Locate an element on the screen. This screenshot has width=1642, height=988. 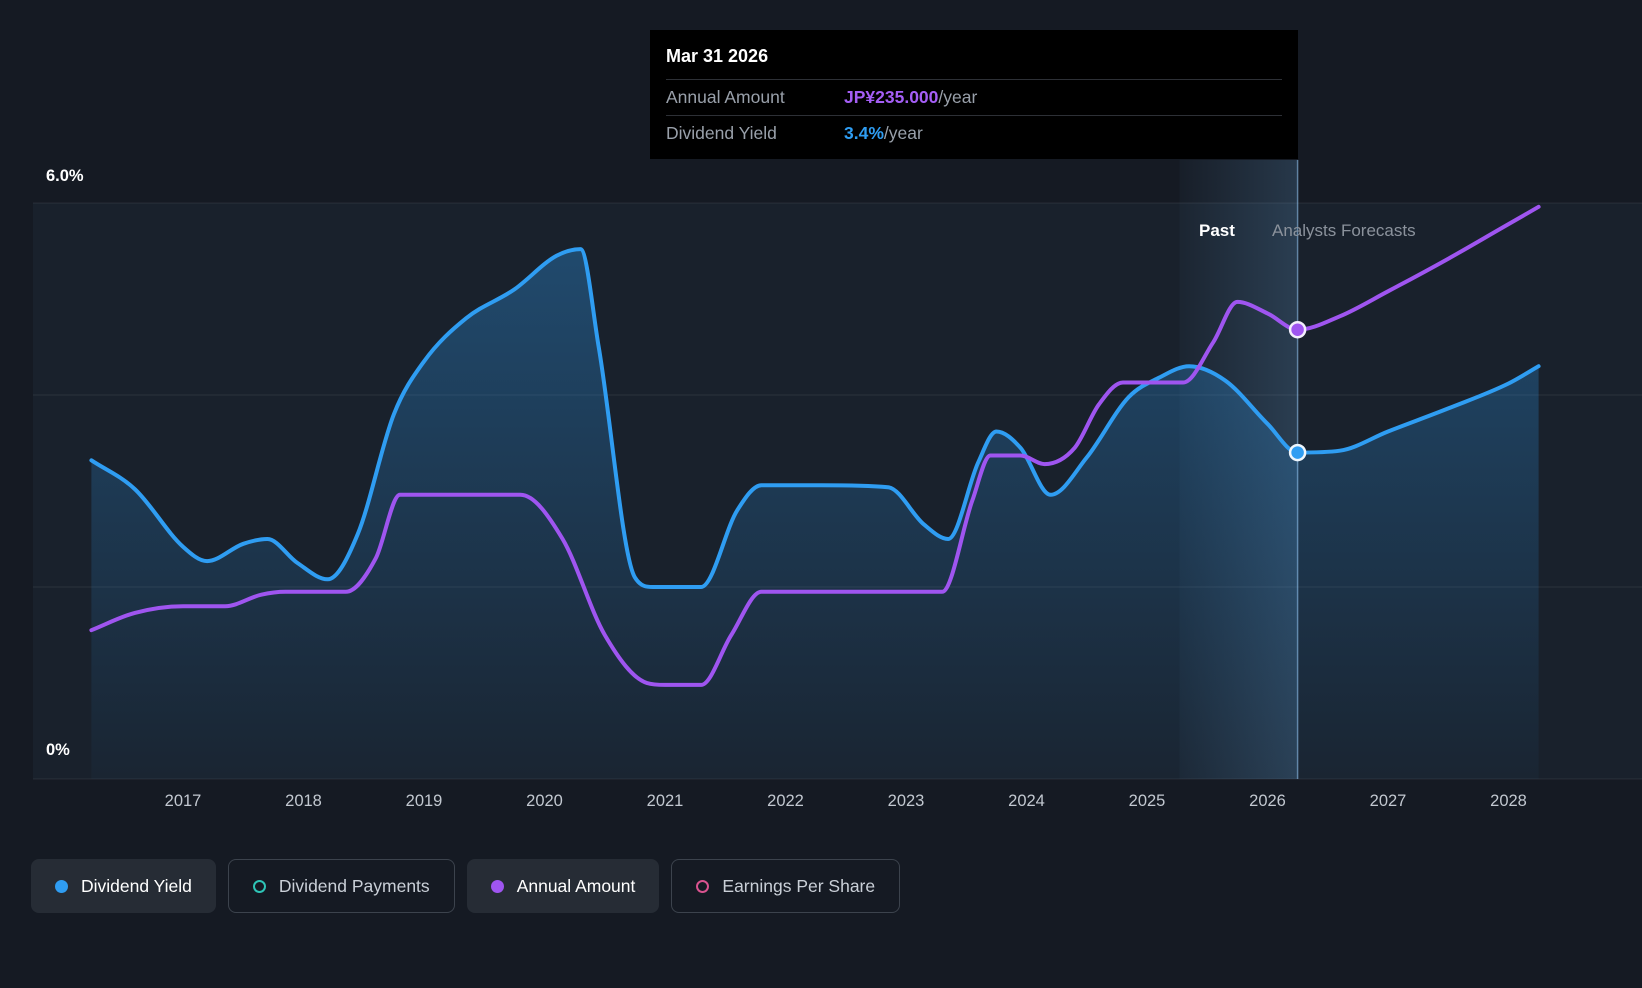
legend-toggle-earnings-per-share: Earnings Per Share is located at coordinates (786, 886).